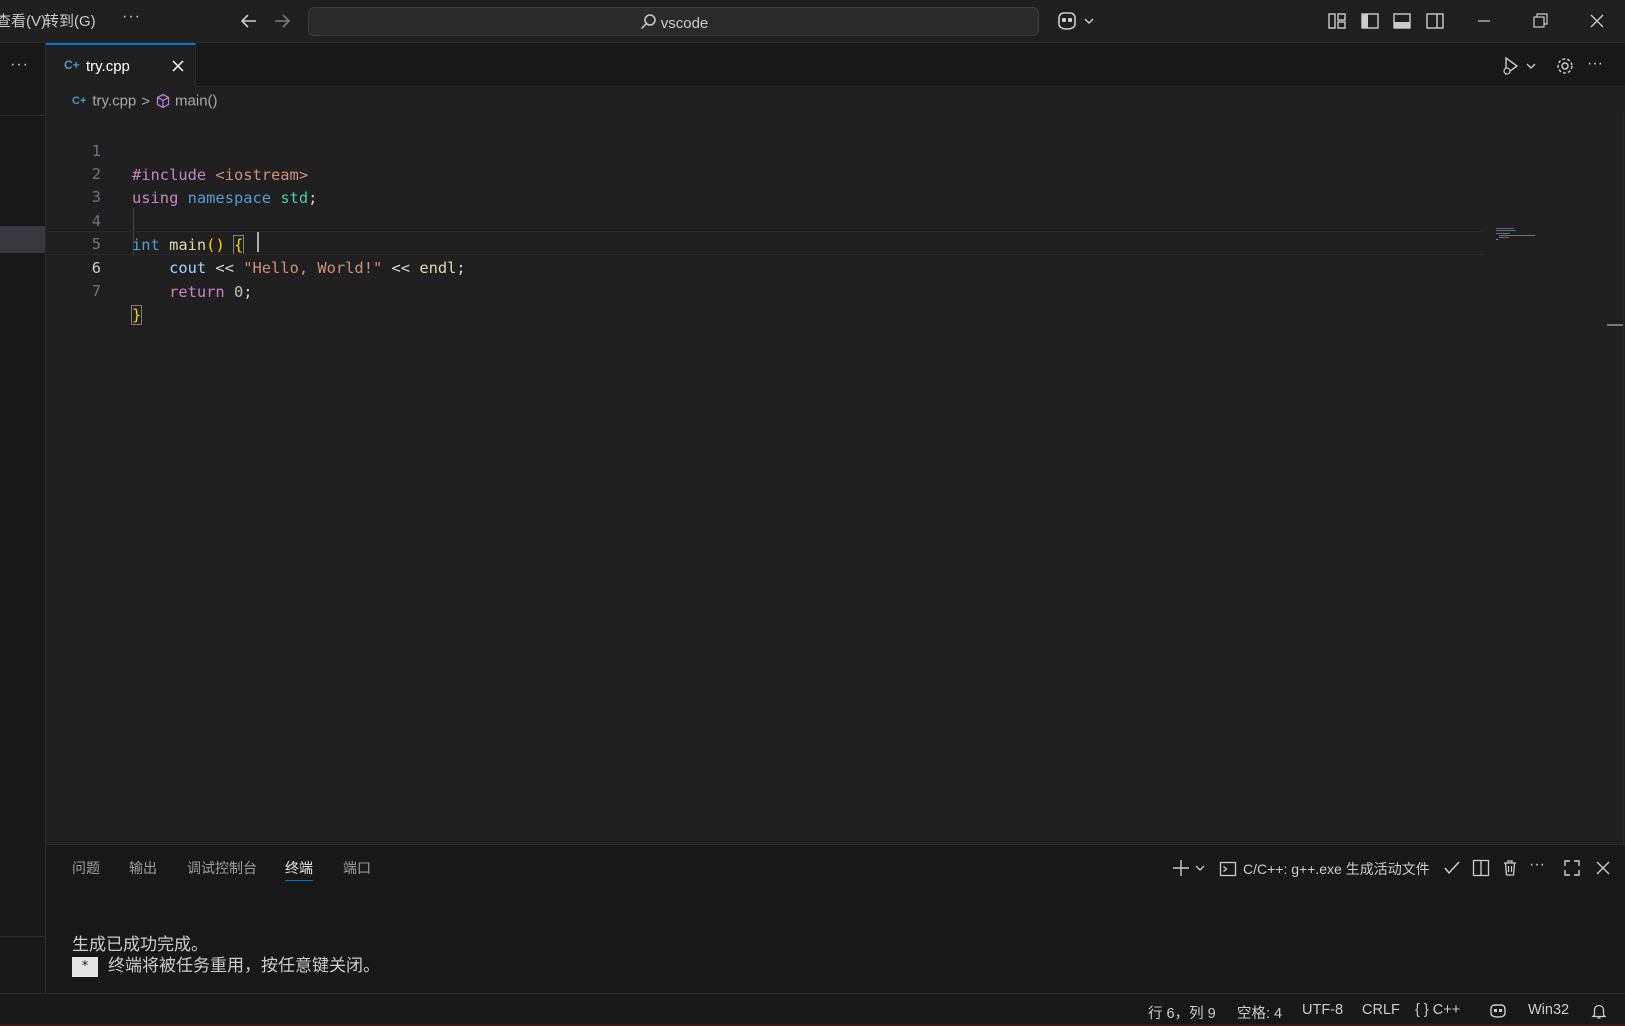 This screenshot has width=1625, height=1026. I want to click on split-terminal-icon, so click(1481, 868).